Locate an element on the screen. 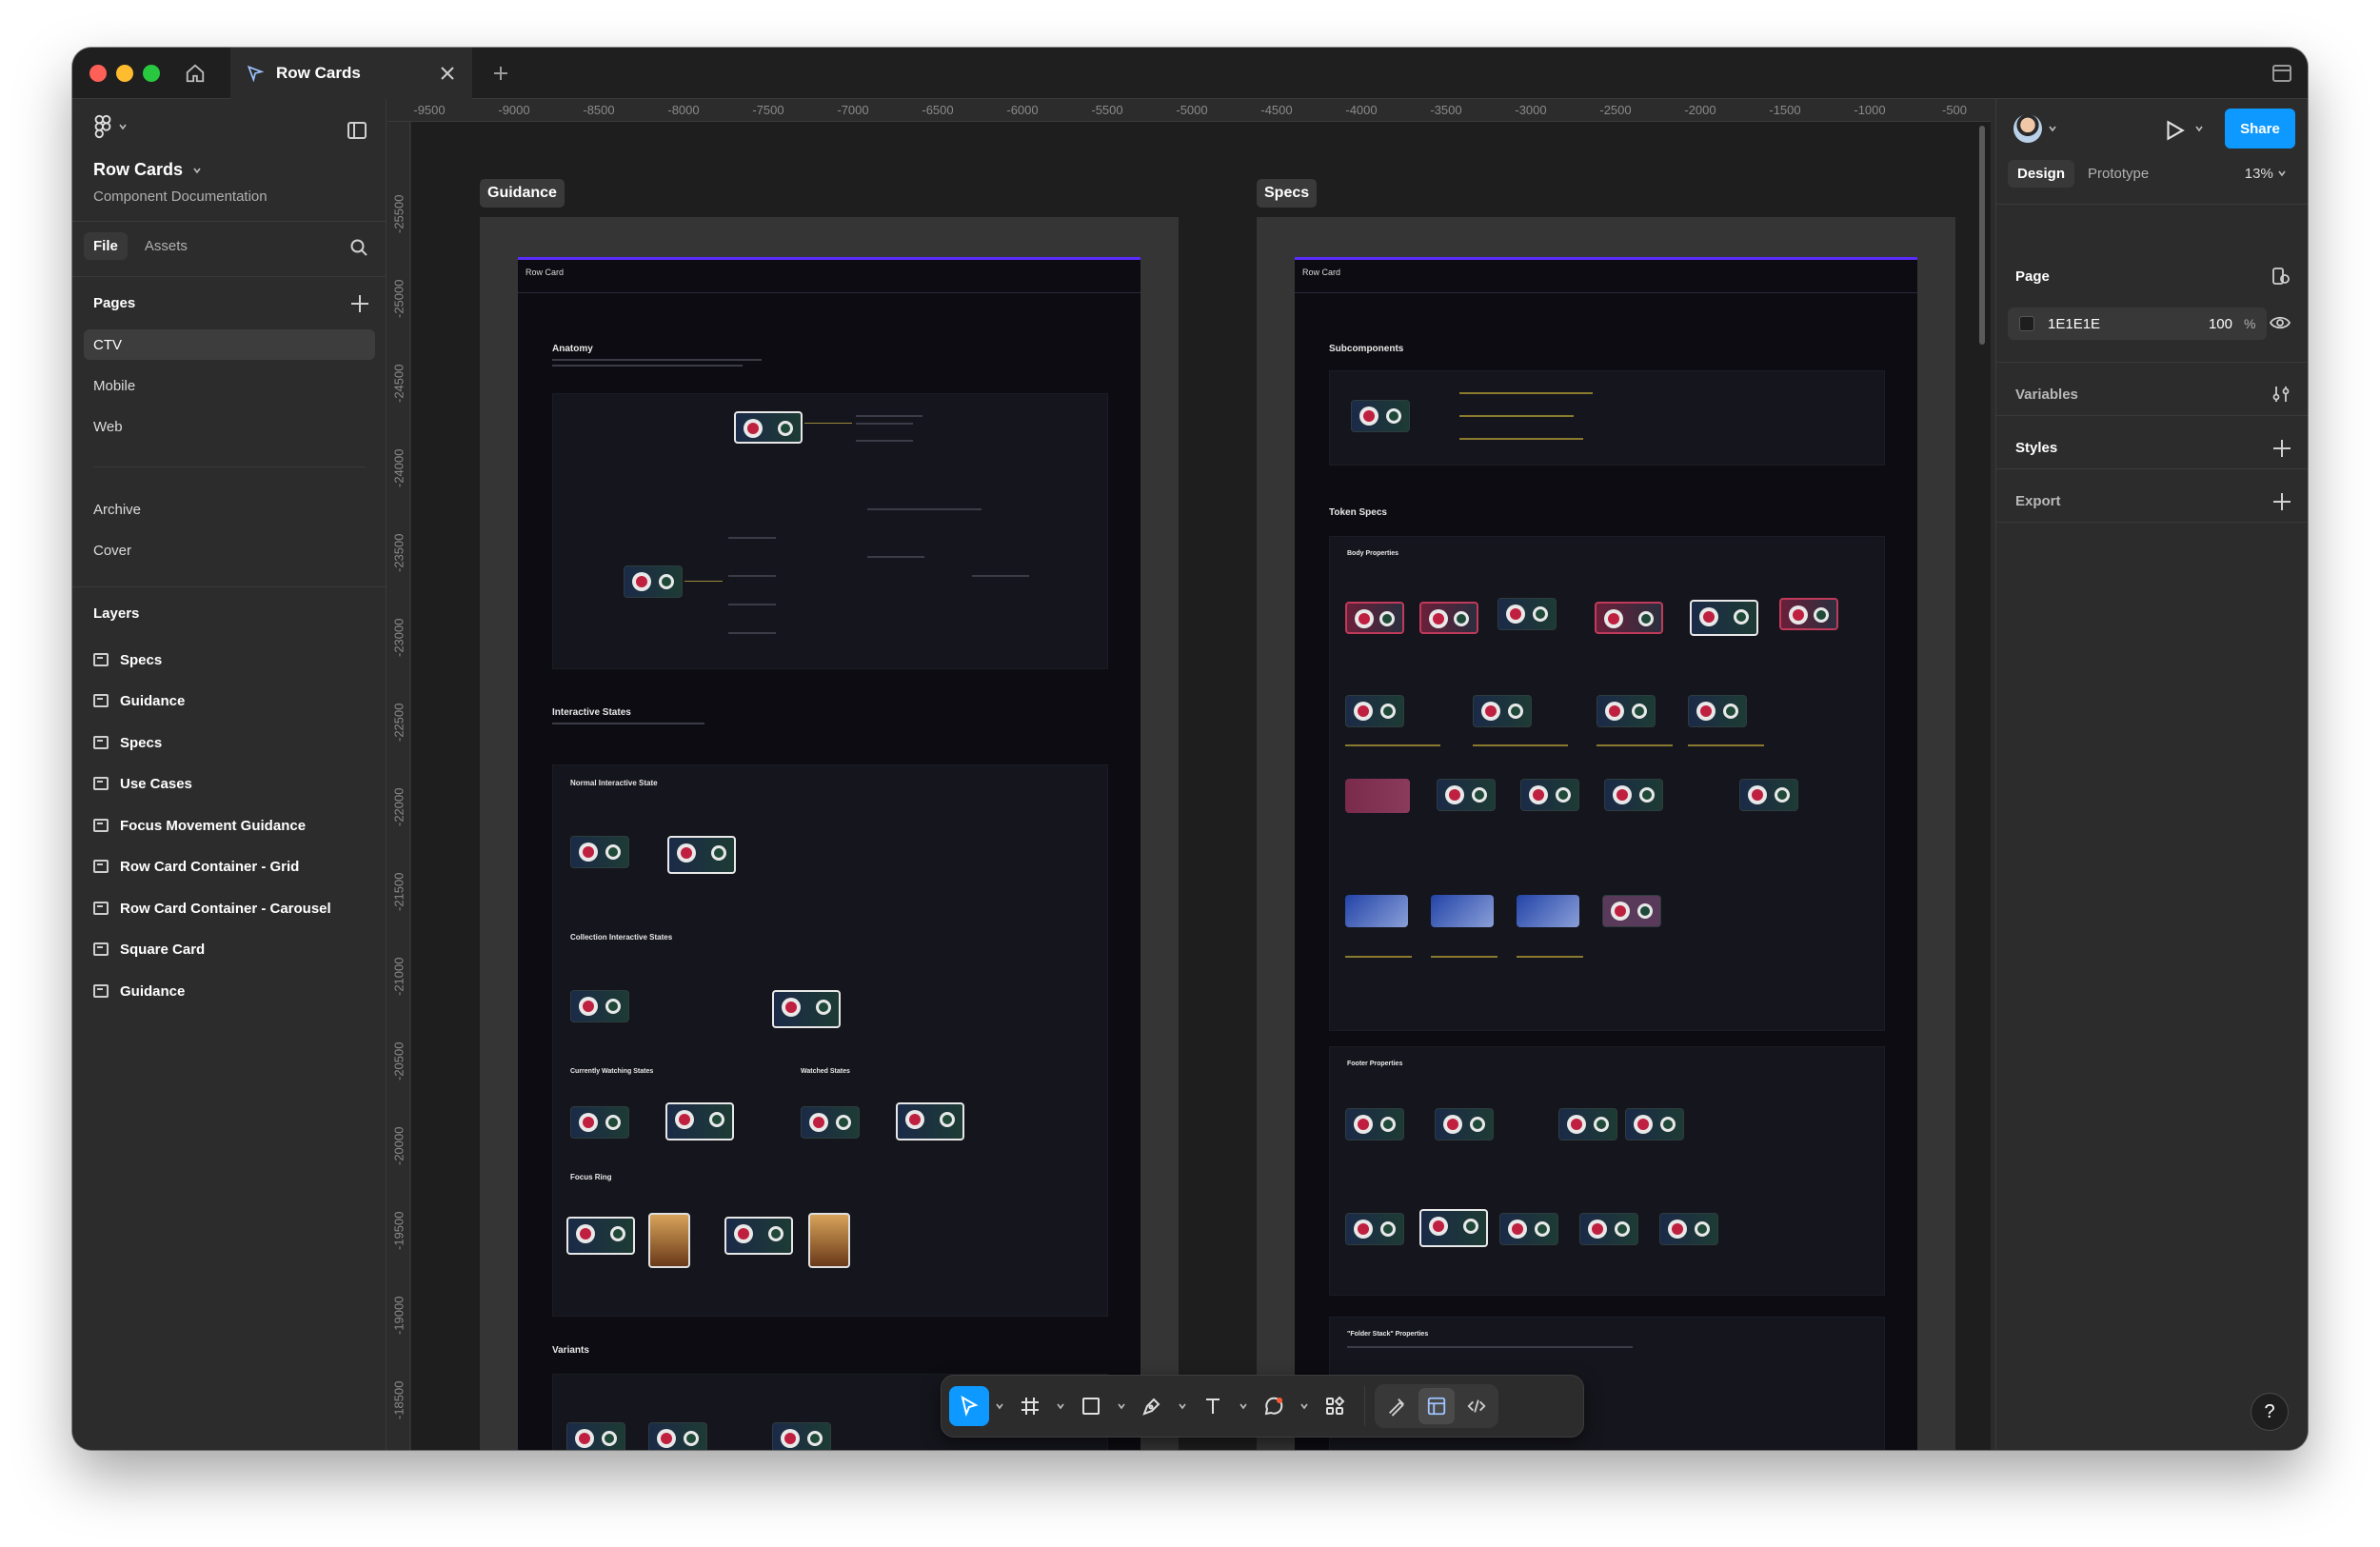  file-name: Row Cards is located at coordinates (147, 170).